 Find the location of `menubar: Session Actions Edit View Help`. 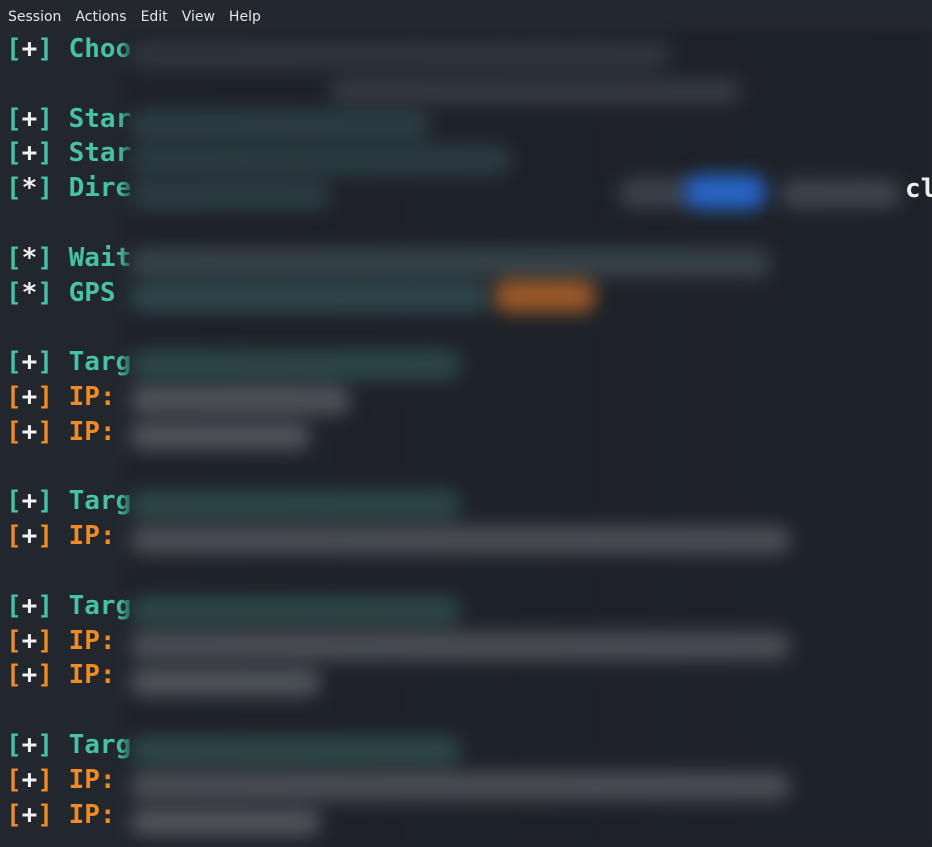

menubar: Session Actions Edit View Help is located at coordinates (466, 17).